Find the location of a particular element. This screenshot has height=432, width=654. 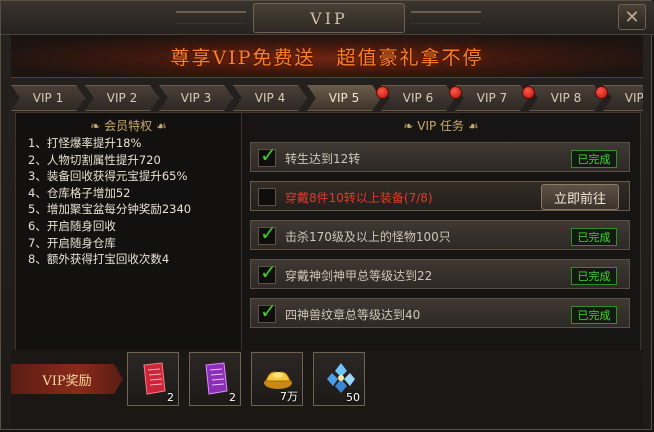

tab-vip-4: VIP 4 is located at coordinates (270, 98).